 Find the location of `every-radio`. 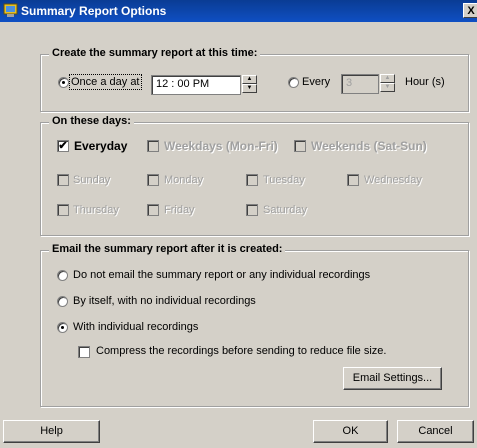

every-radio is located at coordinates (293, 82).